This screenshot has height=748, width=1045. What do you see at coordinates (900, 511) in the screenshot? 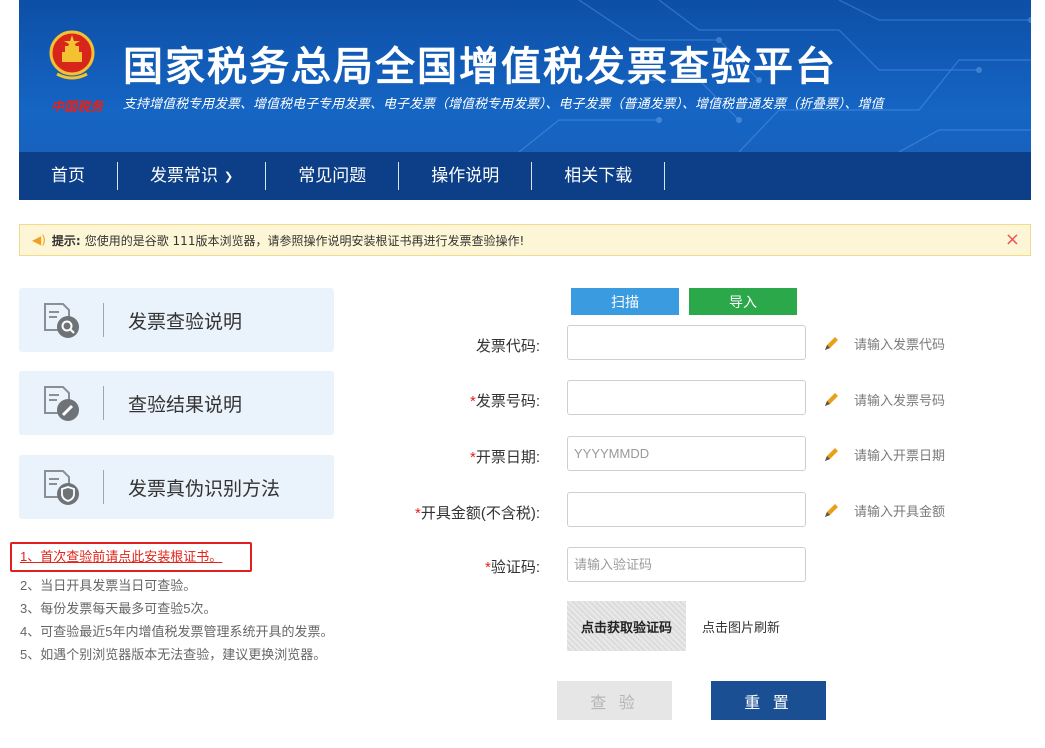
I see `invoice-amount-hint-text: 请输入开具金额` at bounding box center [900, 511].